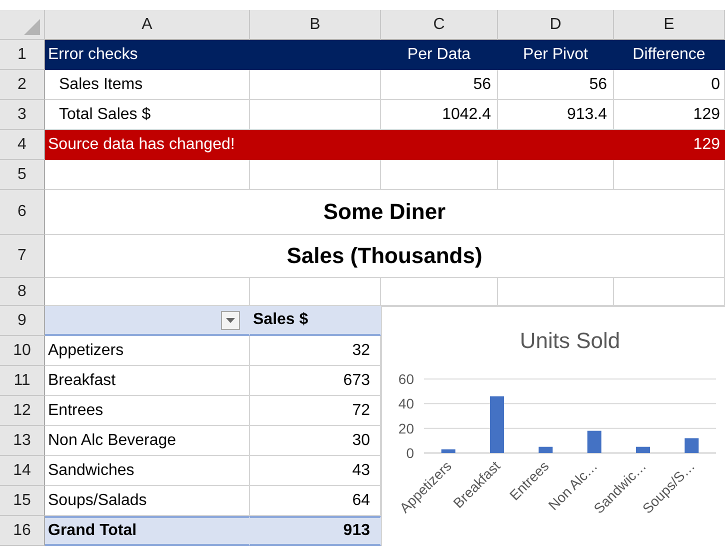 The width and height of the screenshot is (725, 547). What do you see at coordinates (22, 256) in the screenshot?
I see `row-header: 7` at bounding box center [22, 256].